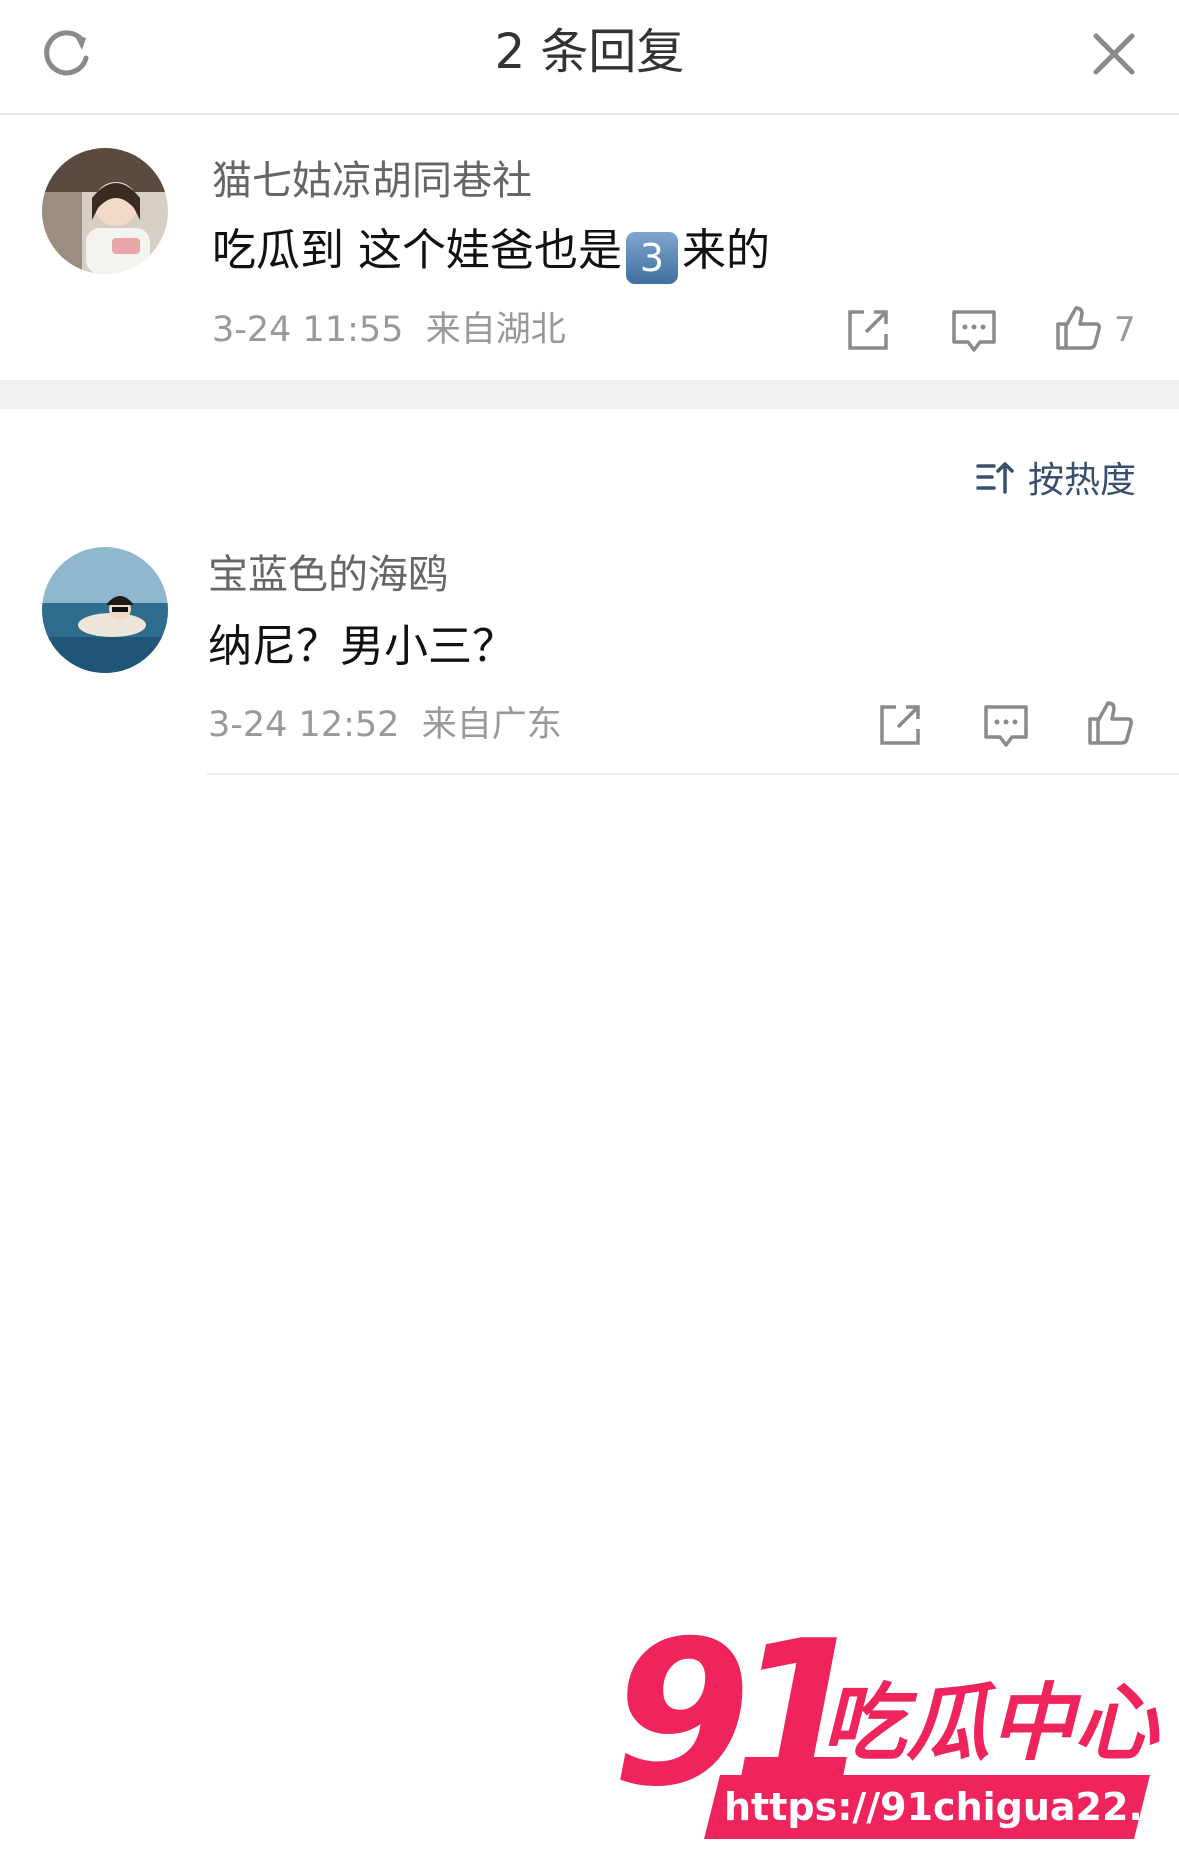  I want to click on reply-content: 纳尼？男小三？, so click(362, 646).